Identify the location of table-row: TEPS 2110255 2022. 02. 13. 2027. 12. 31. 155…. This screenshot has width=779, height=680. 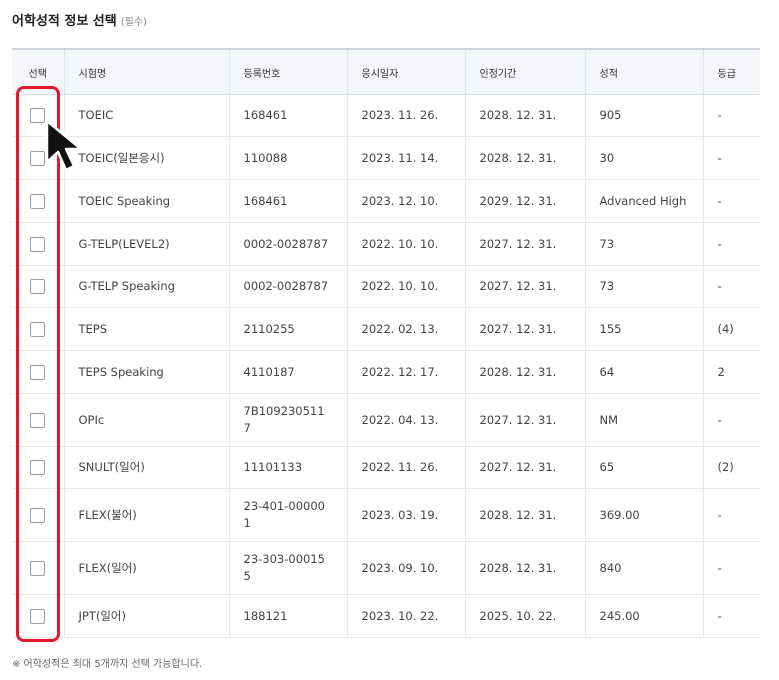
(386, 329).